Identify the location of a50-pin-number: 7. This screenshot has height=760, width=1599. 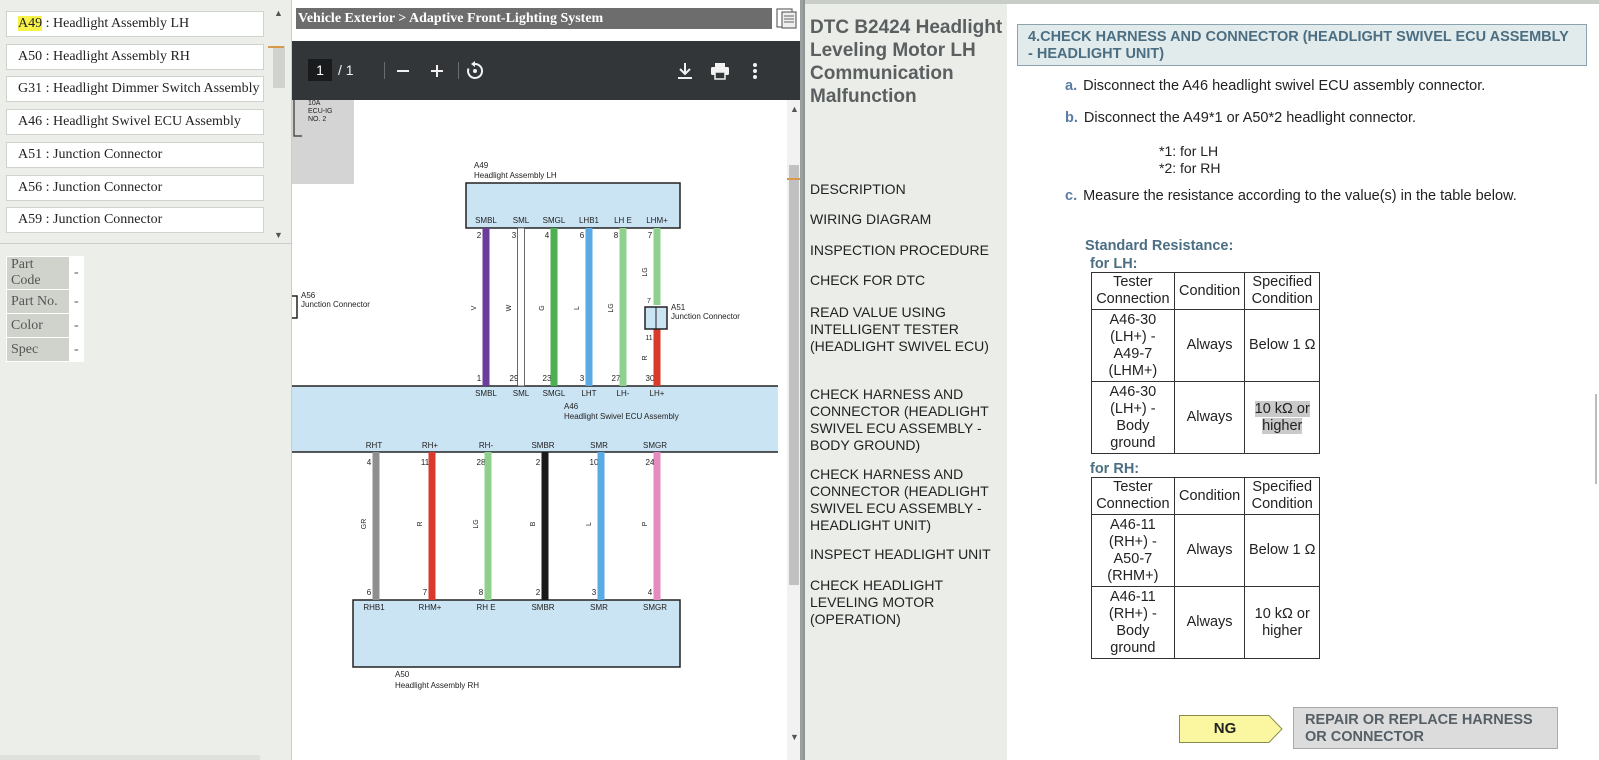
(425, 592).